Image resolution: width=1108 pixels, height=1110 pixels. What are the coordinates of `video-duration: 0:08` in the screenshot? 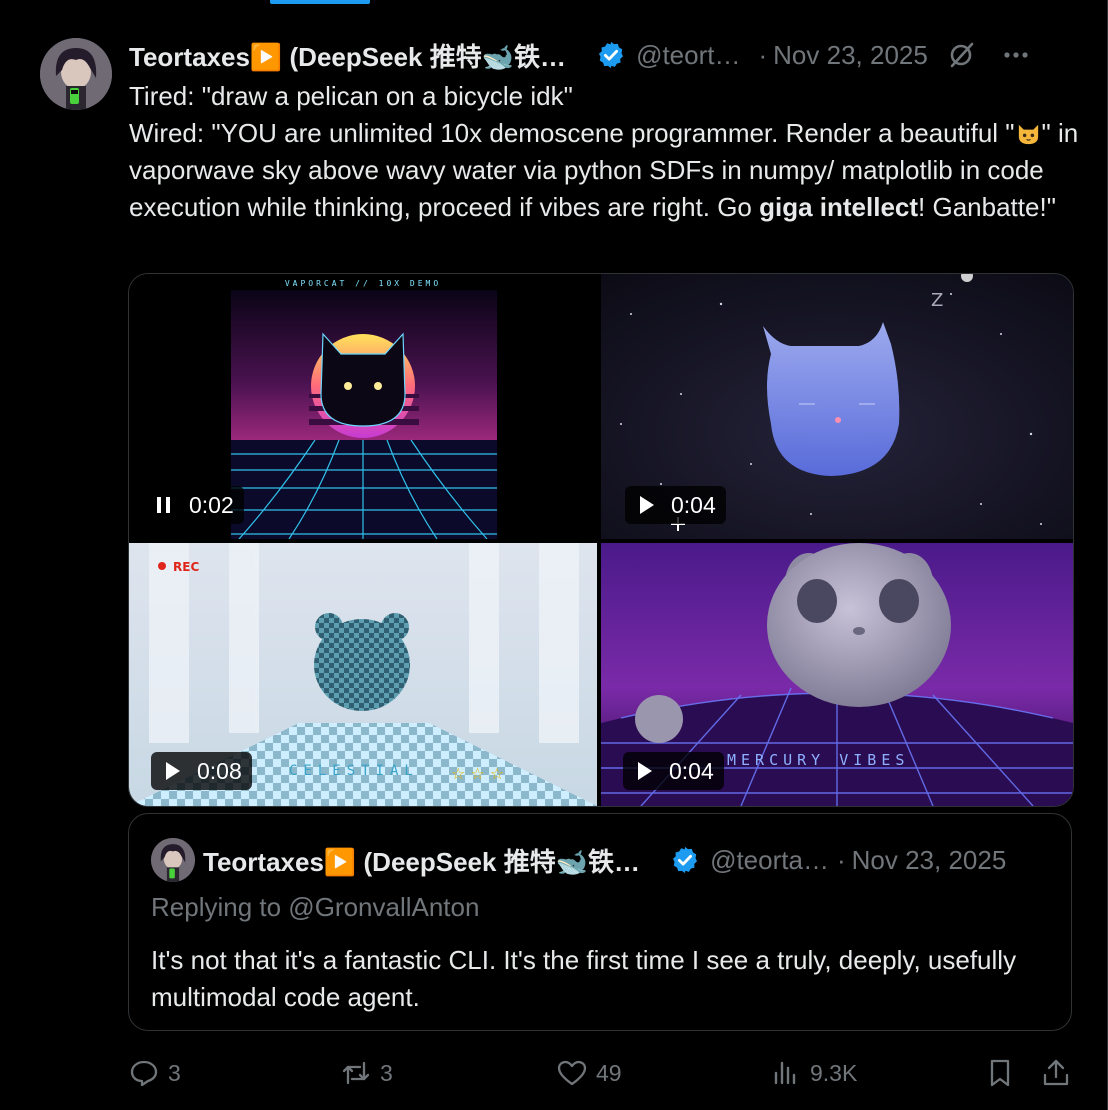 It's located at (219, 770).